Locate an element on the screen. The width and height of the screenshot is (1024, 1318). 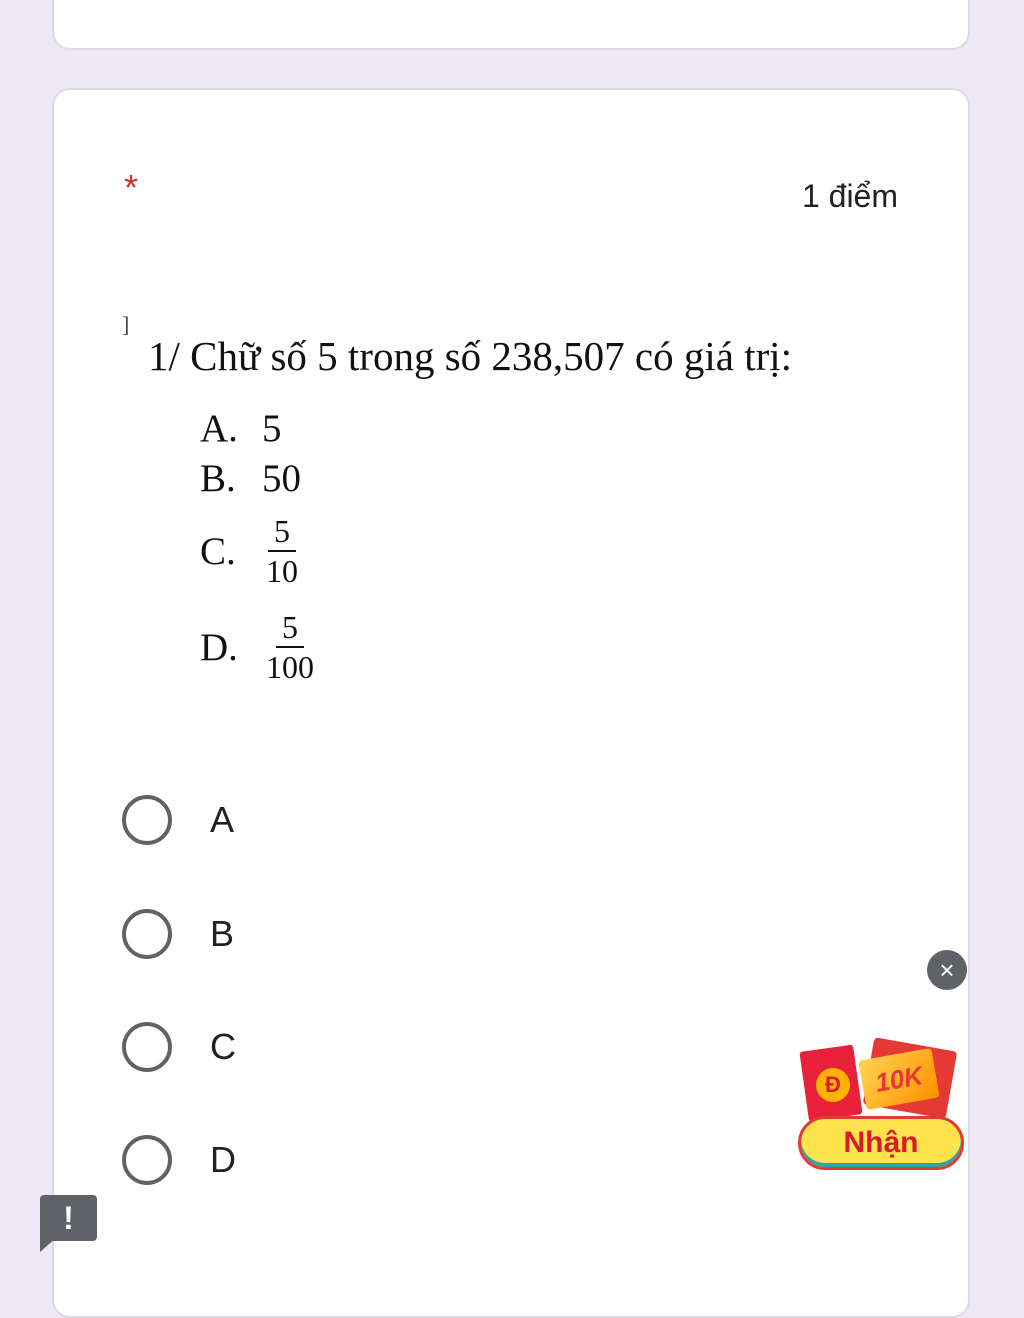
option-letter: B. is located at coordinates (218, 478).